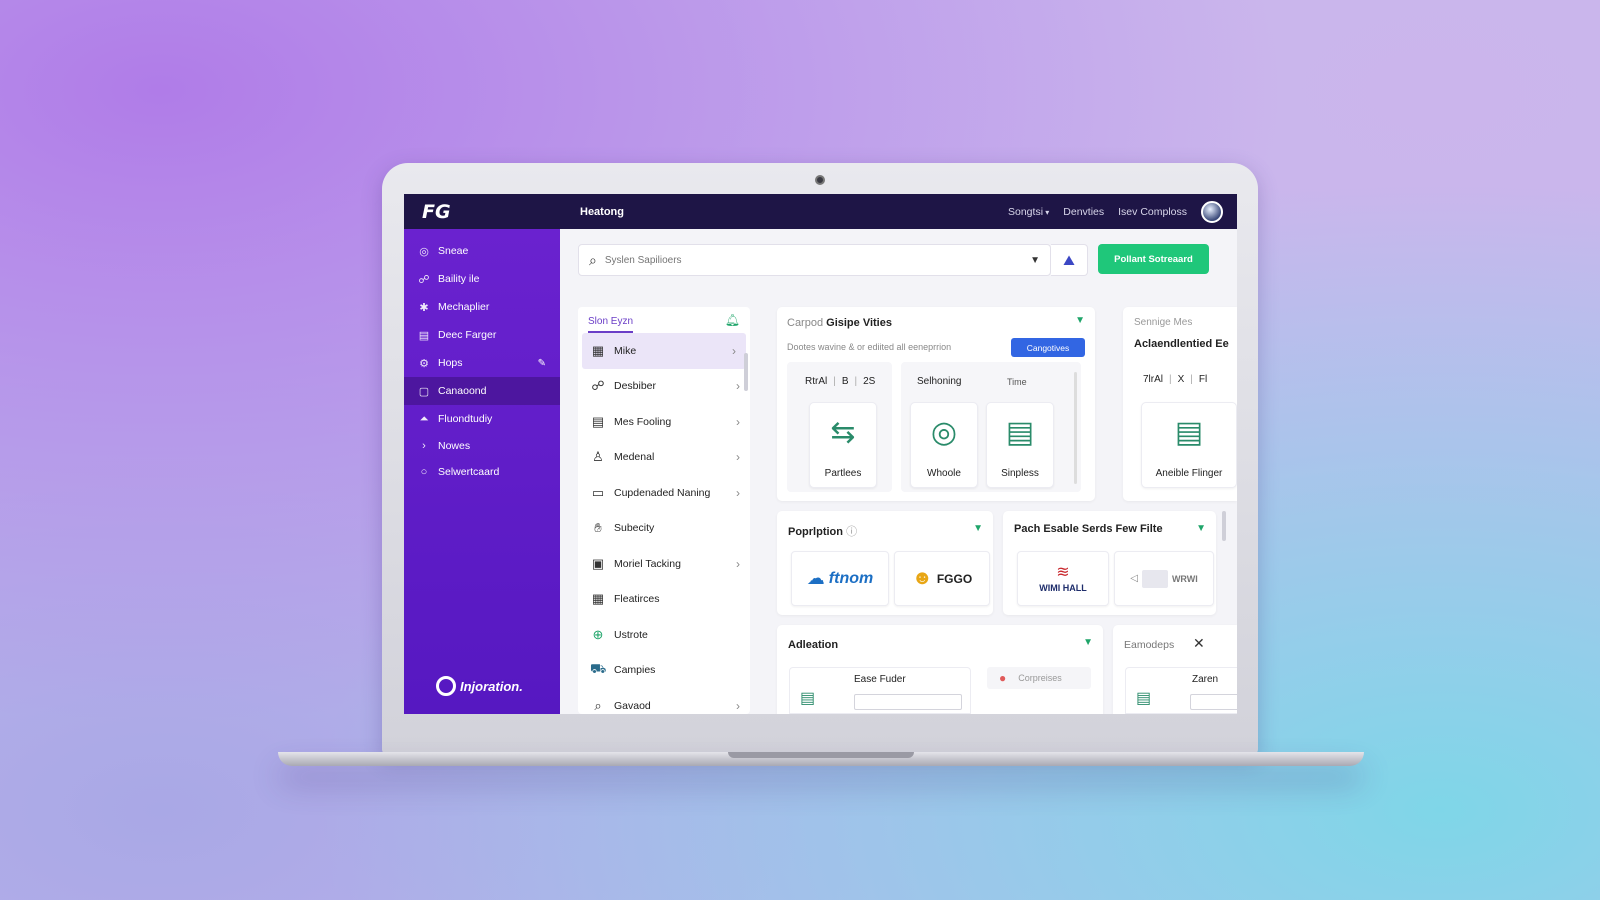  I want to click on top-nav-link: Isev Comploss, so click(1152, 212).